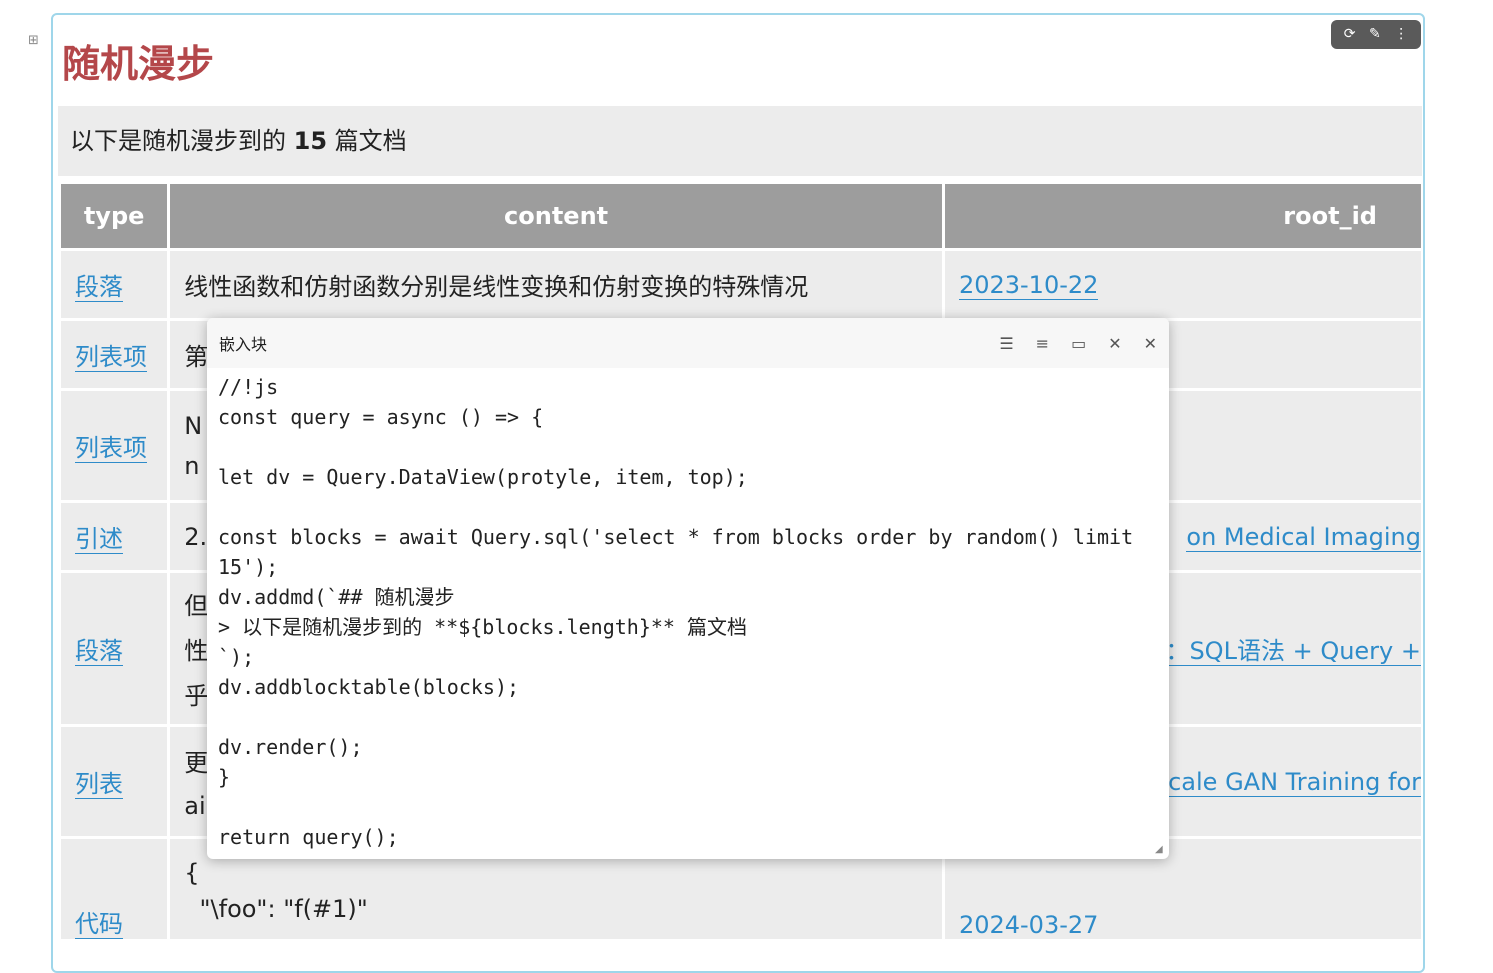 The height and width of the screenshot is (973, 1493). I want to click on close-icon: ✕, so click(1150, 343).